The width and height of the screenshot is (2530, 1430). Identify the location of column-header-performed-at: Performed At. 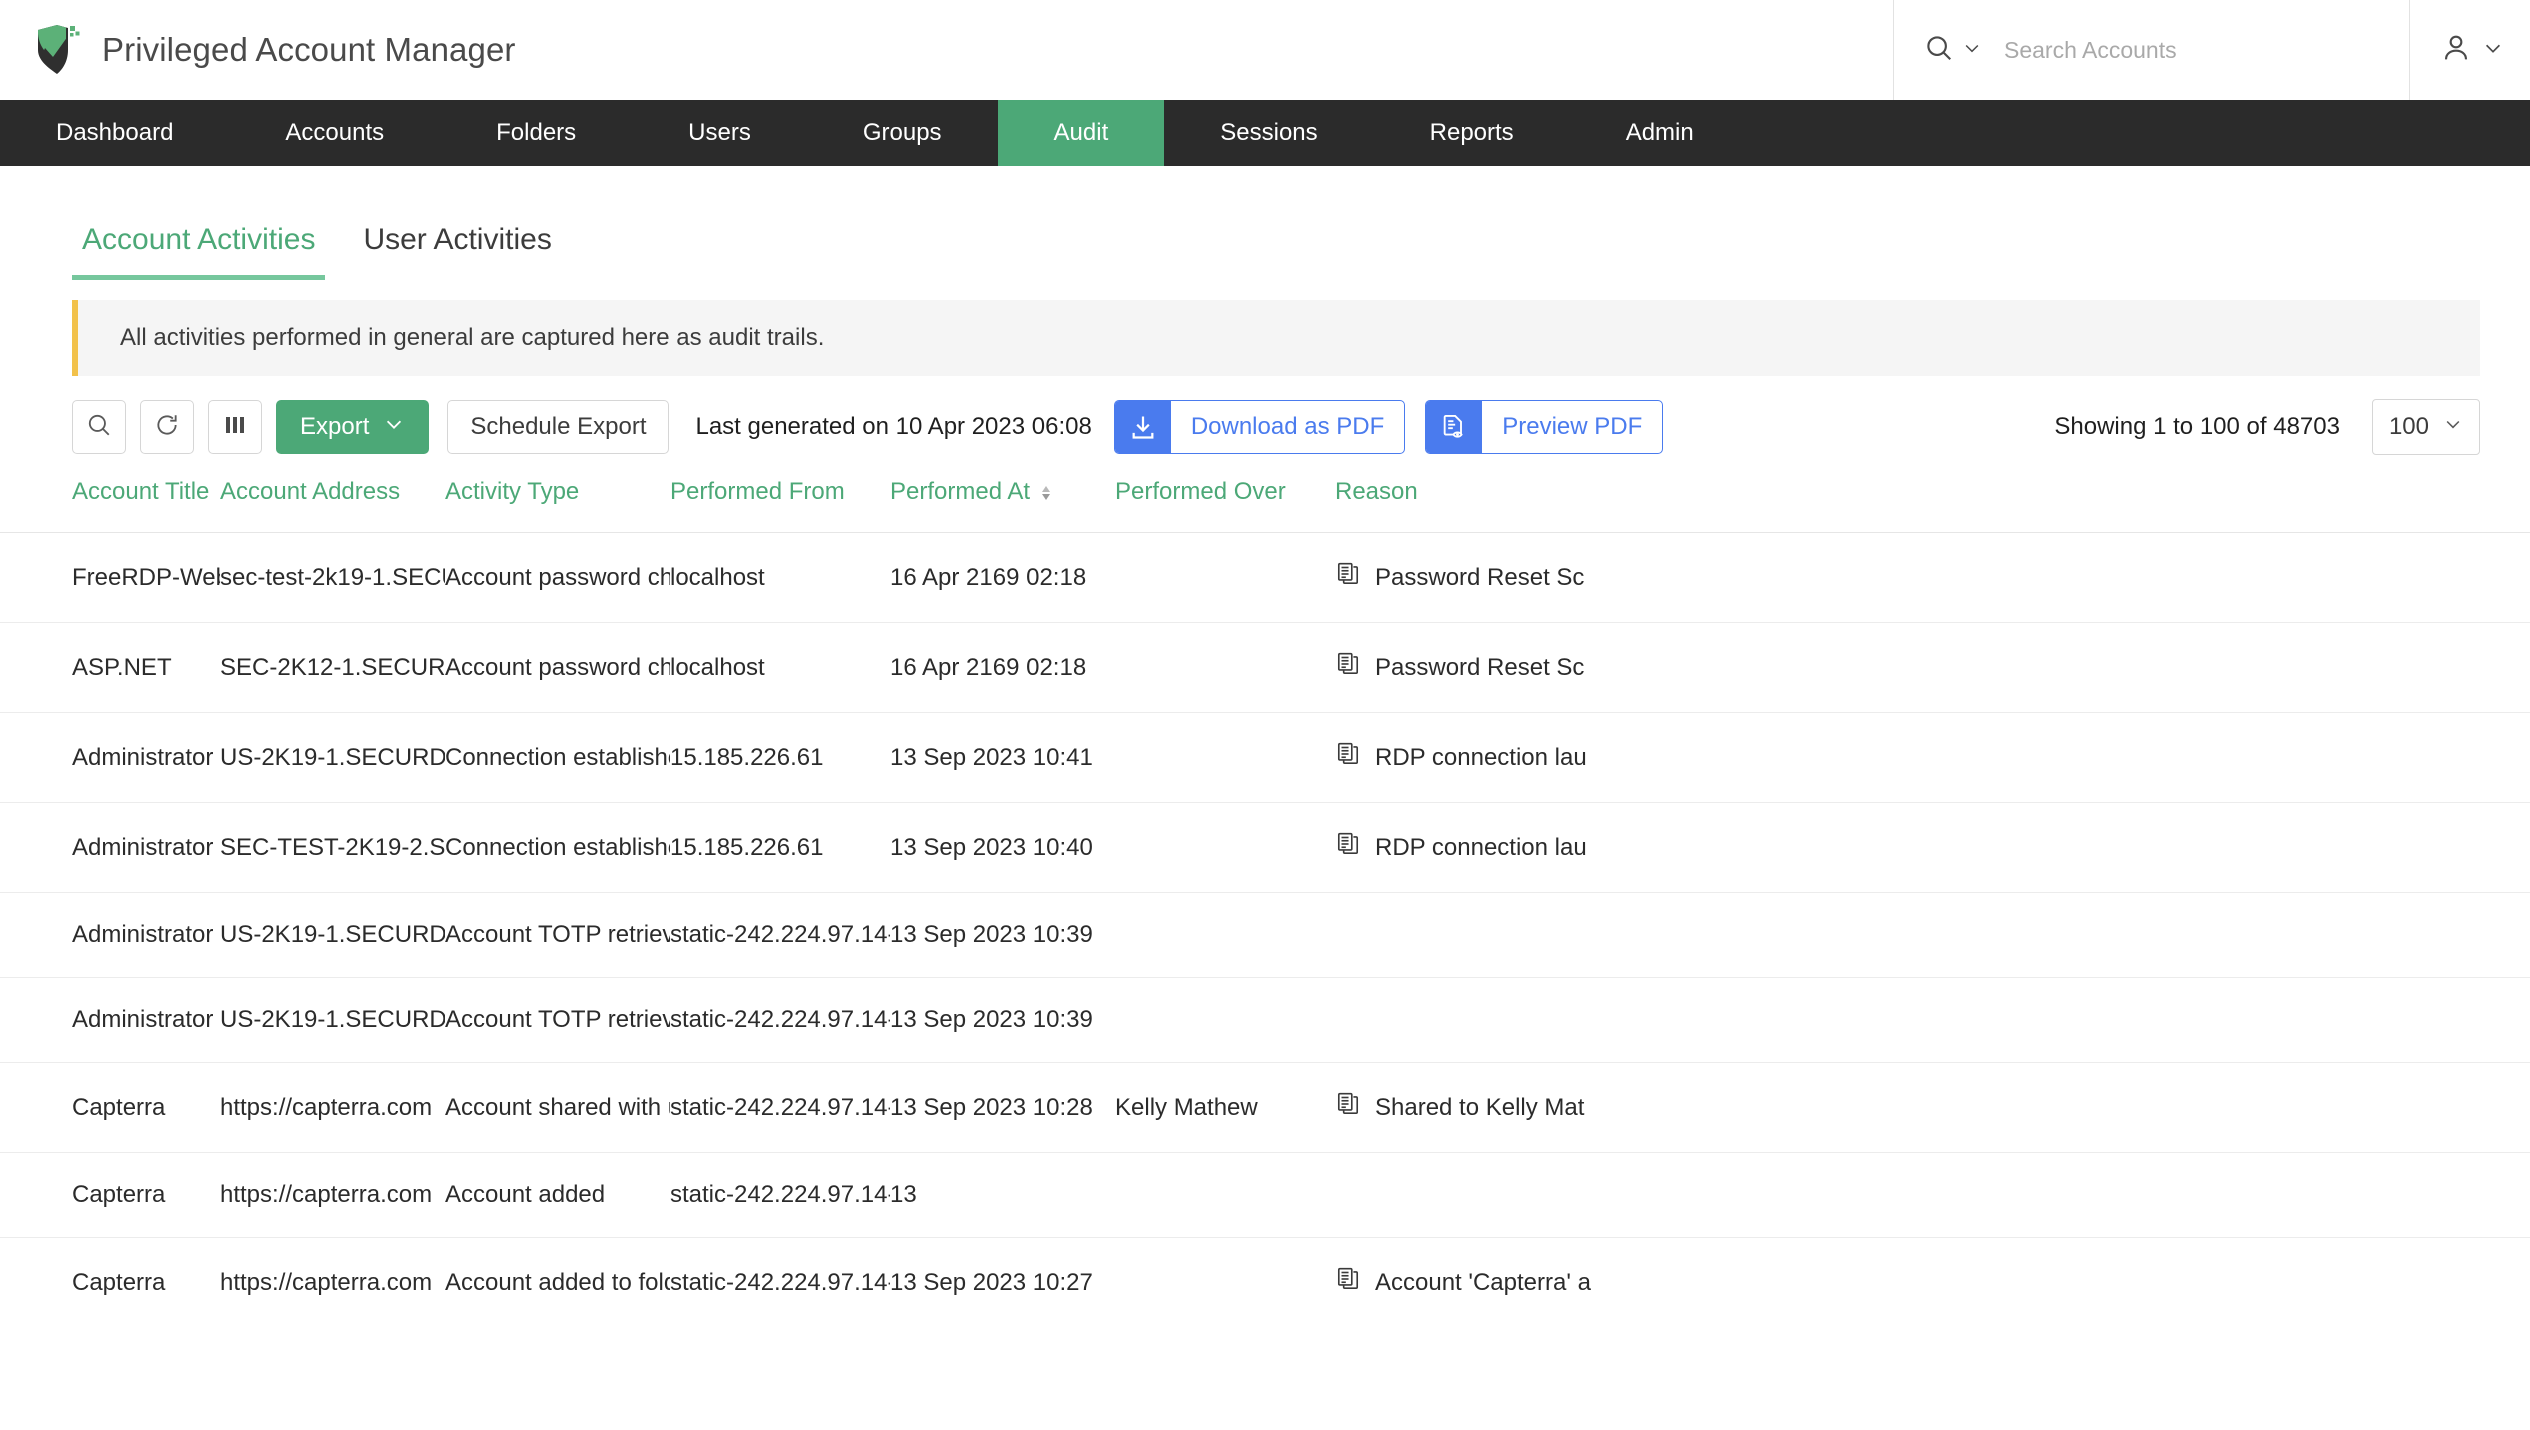
(1002, 505).